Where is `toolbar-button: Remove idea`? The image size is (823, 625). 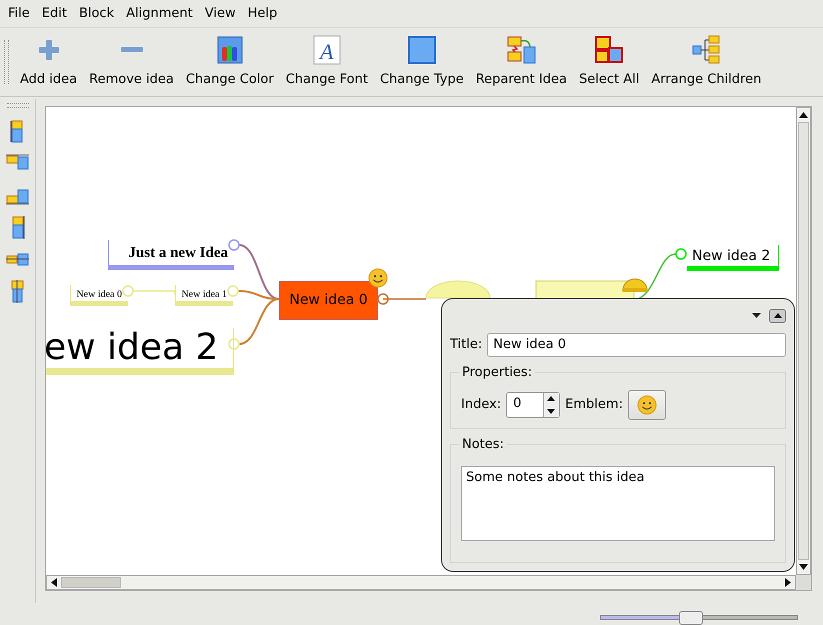
toolbar-button: Remove idea is located at coordinates (131, 62).